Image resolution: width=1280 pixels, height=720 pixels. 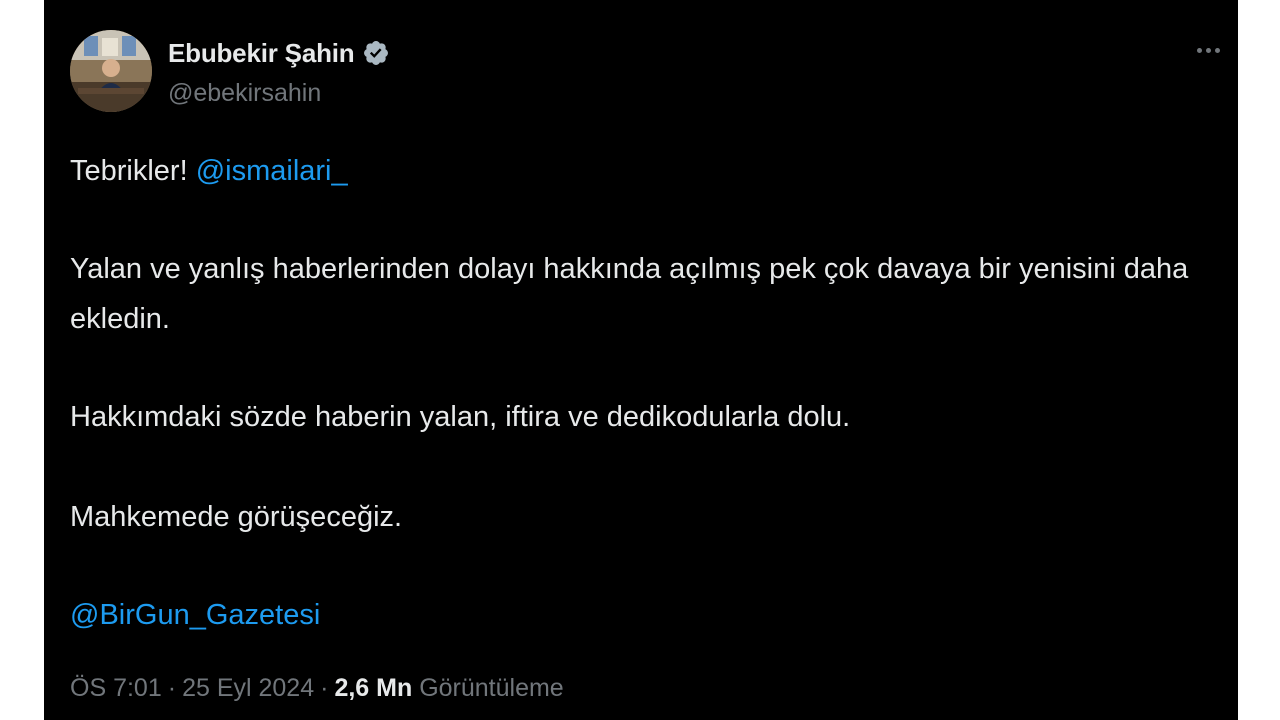 I want to click on tweet-meta: ÖS 7:01 · 25 Eyl 2024 · 2,6 Mn Görüntüleme, so click(x=317, y=688).